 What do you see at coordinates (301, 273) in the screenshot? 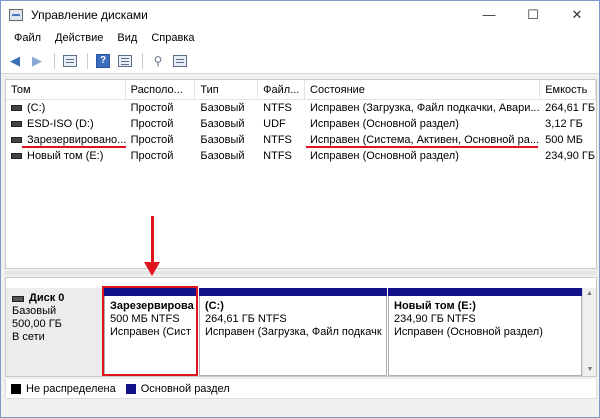
I see `pane-splitter` at bounding box center [301, 273].